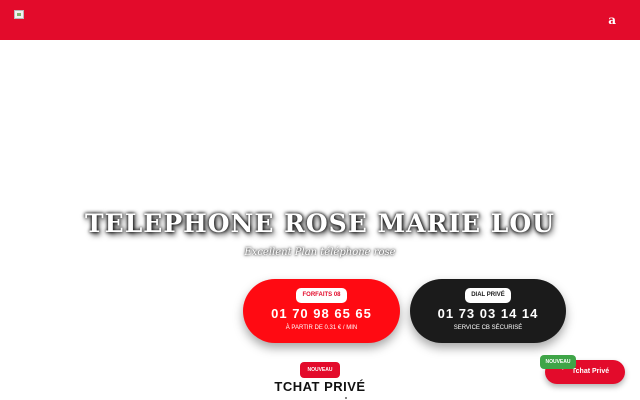  I want to click on call-badge-dial-prive: DIAL PRIVÉ, so click(488, 295).